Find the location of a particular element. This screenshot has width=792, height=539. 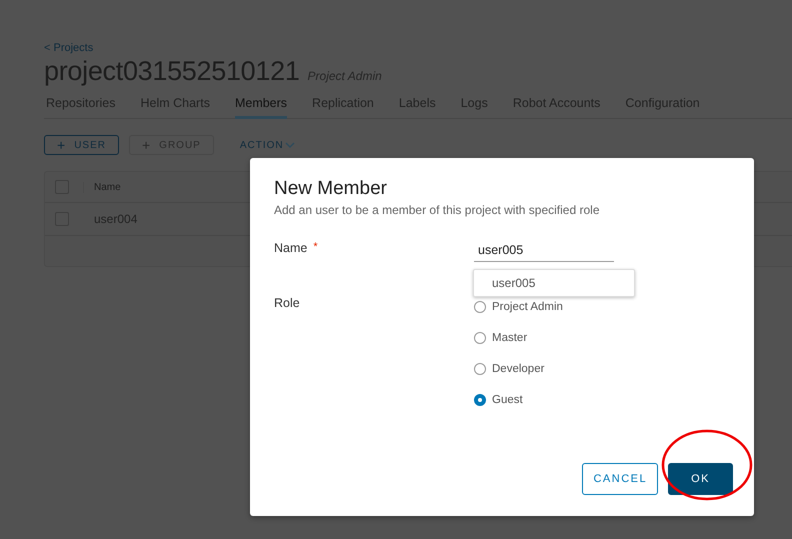

required-mark: * is located at coordinates (315, 247).